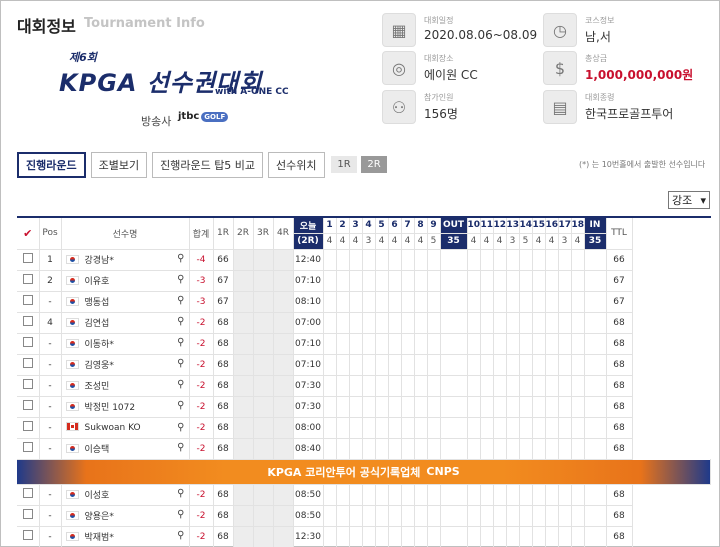 This screenshot has height=547, width=720. Describe the element at coordinates (682, 200) in the screenshot. I see `select-value: 강조` at that location.